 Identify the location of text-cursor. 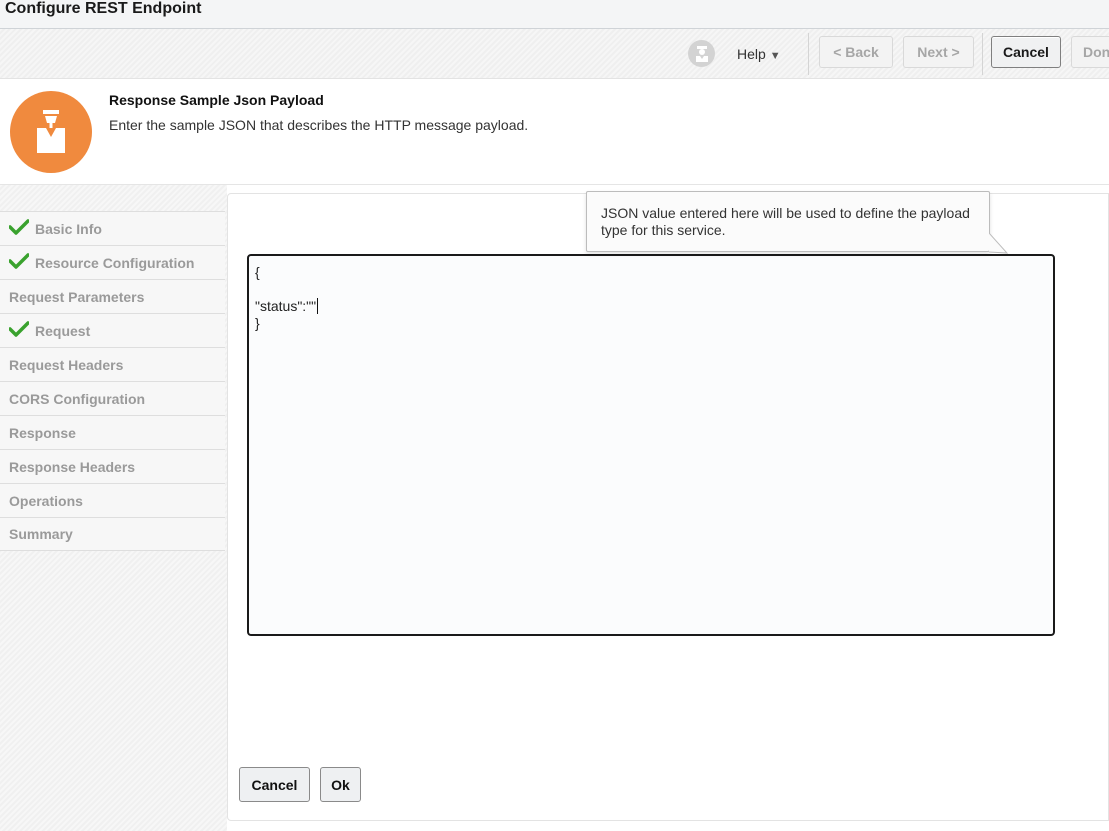
(318, 306).